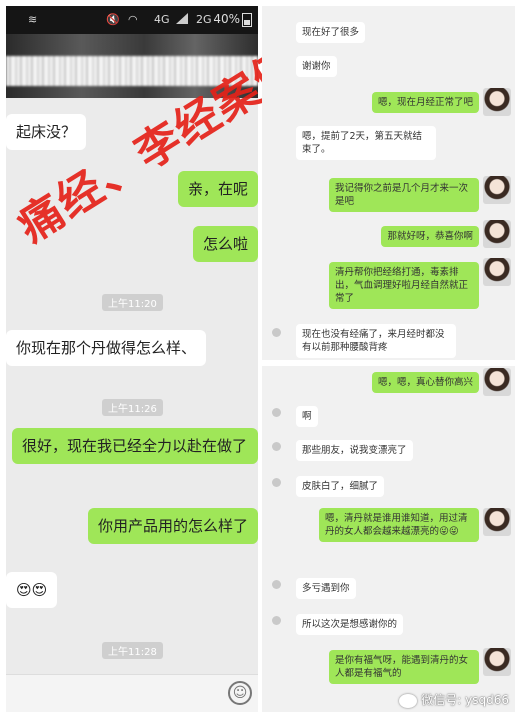 The height and width of the screenshot is (720, 521). I want to click on wechat-watermark: 微信号: ysqd66, so click(454, 699).